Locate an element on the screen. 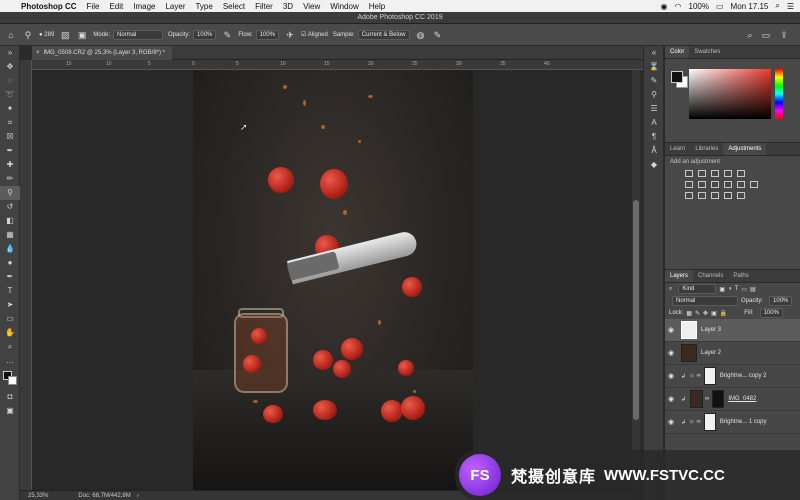 This screenshot has width=800, height=500. levels-icon is located at coordinates (702, 173).